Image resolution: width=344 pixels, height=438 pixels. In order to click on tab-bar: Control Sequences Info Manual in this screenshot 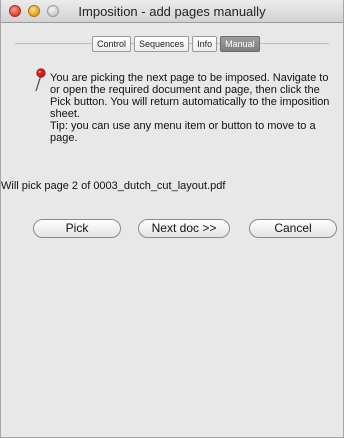, I will do `click(176, 44)`.